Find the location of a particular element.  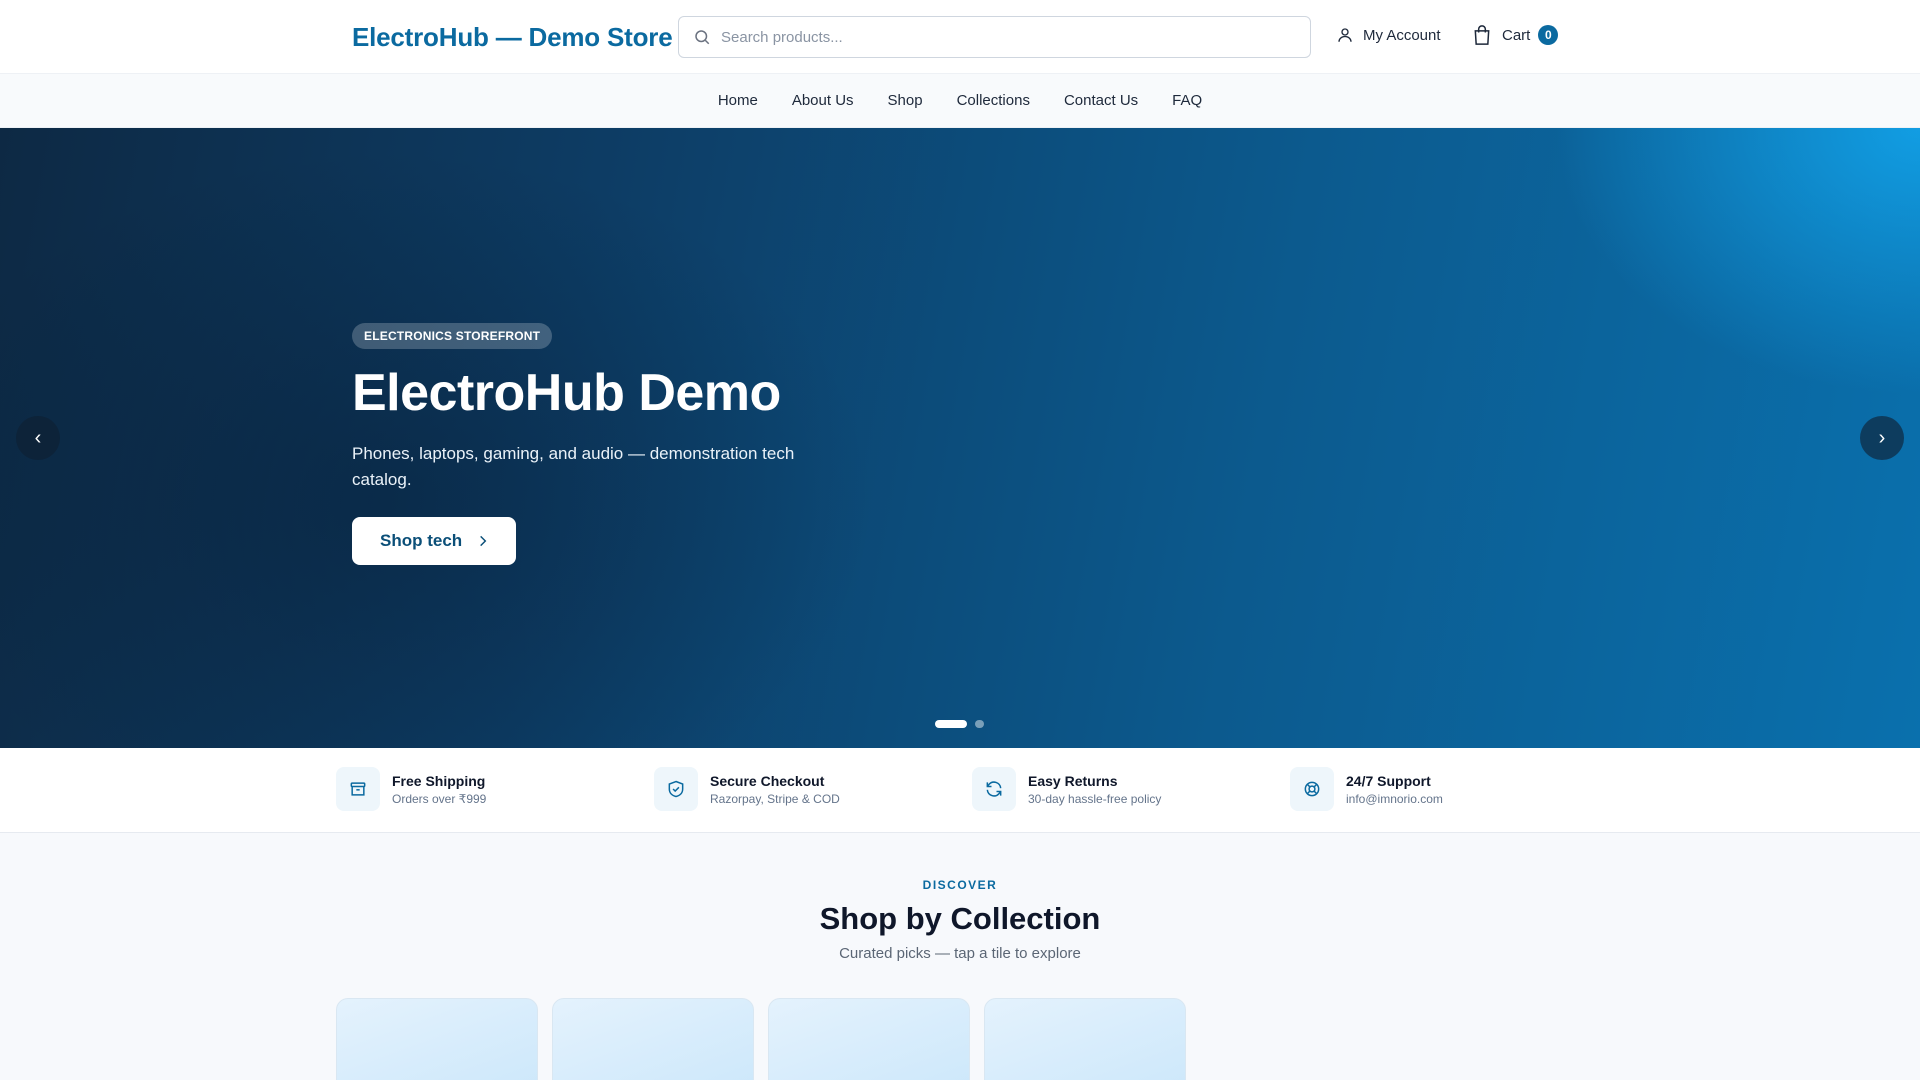

my-account-link: My Account is located at coordinates (1388, 35).